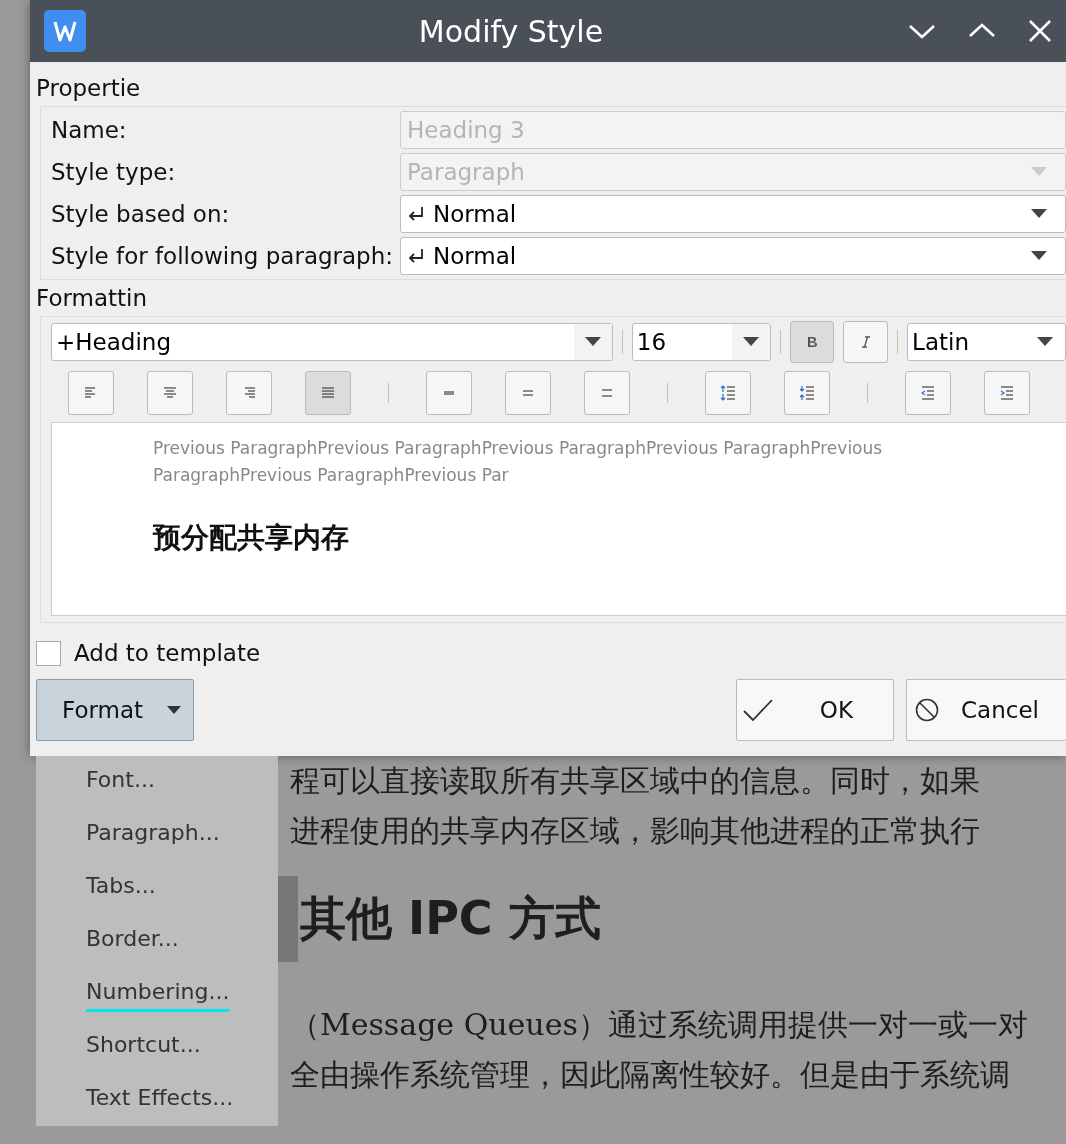 The height and width of the screenshot is (1144, 1066). I want to click on field-label: Style type:, so click(114, 172).